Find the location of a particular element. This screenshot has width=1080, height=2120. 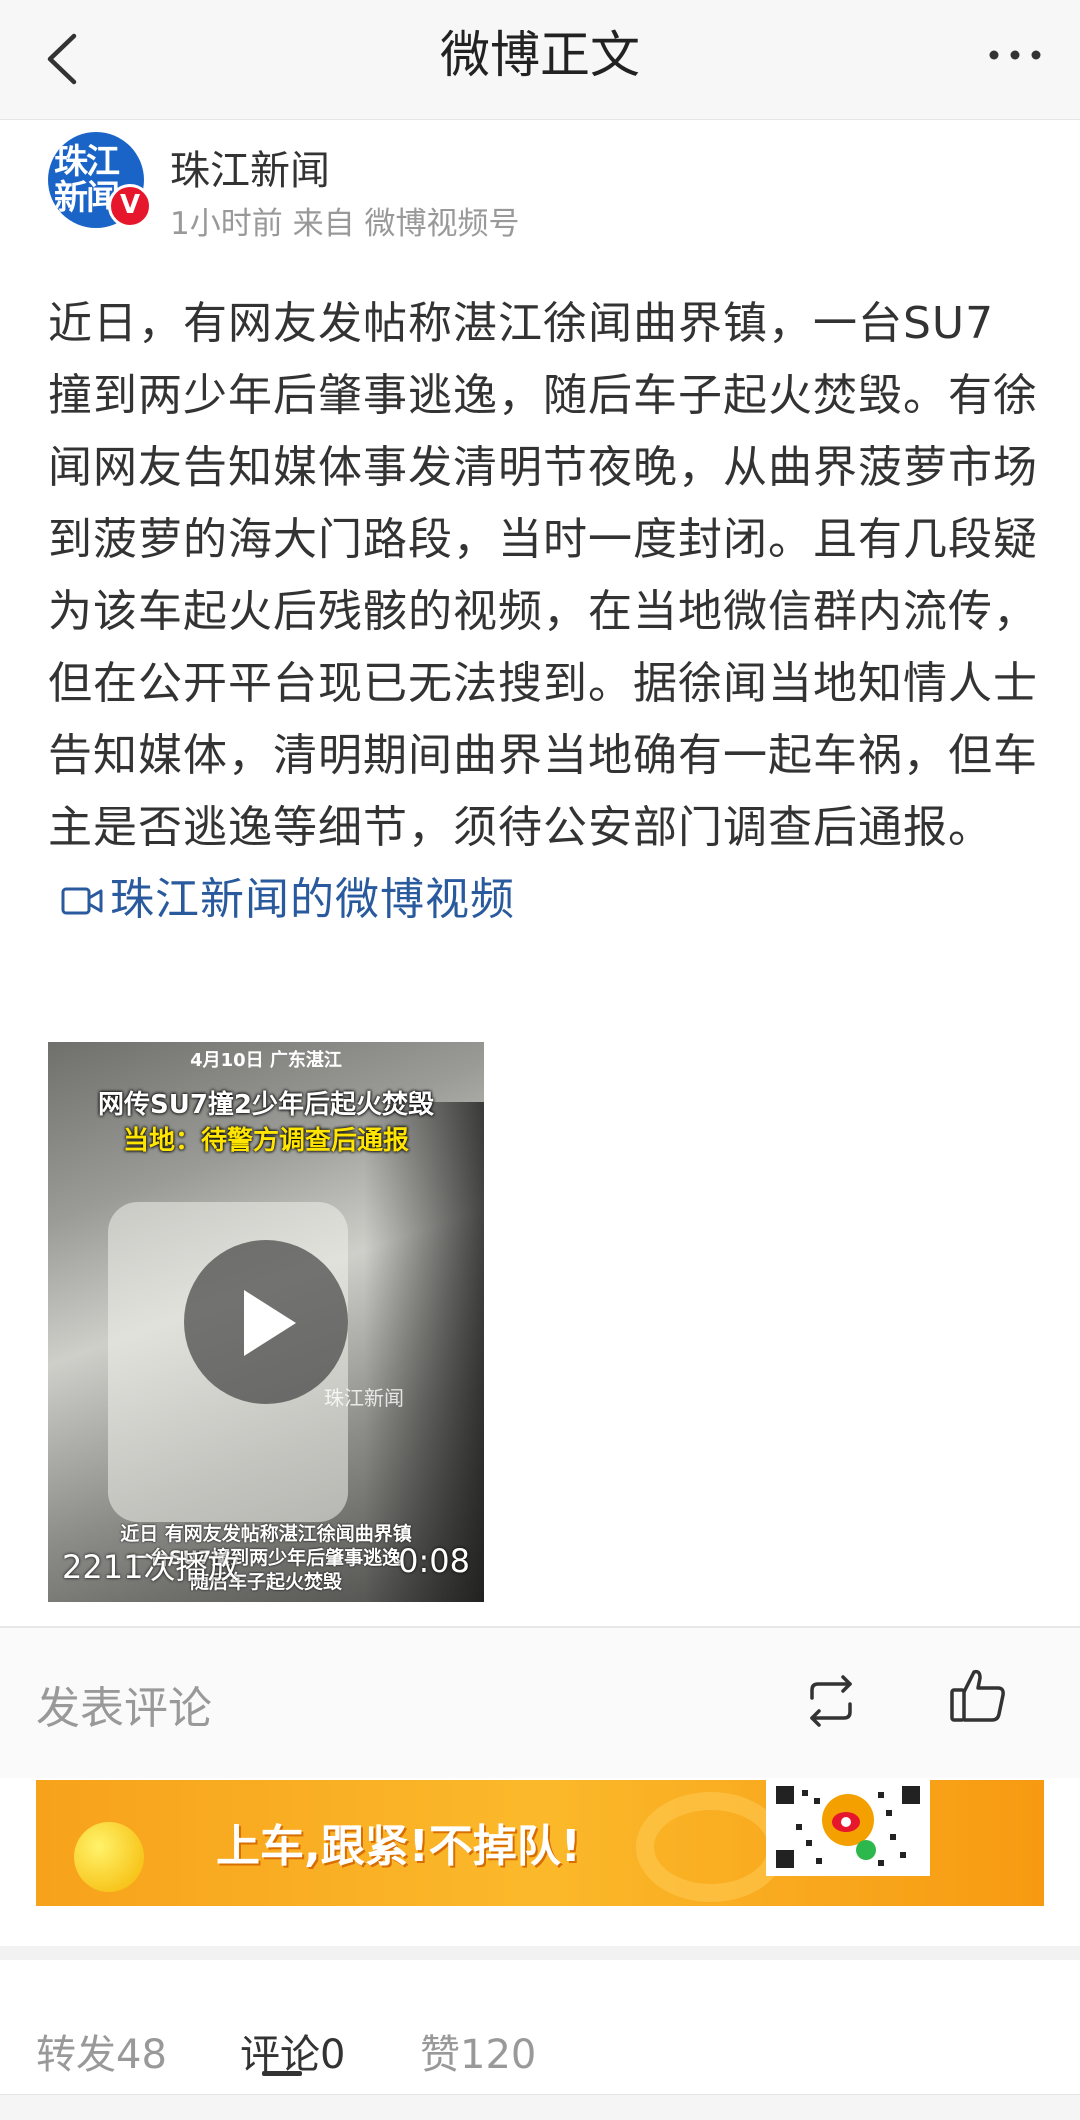

tab-reposts: 转发48 is located at coordinates (101, 2051).